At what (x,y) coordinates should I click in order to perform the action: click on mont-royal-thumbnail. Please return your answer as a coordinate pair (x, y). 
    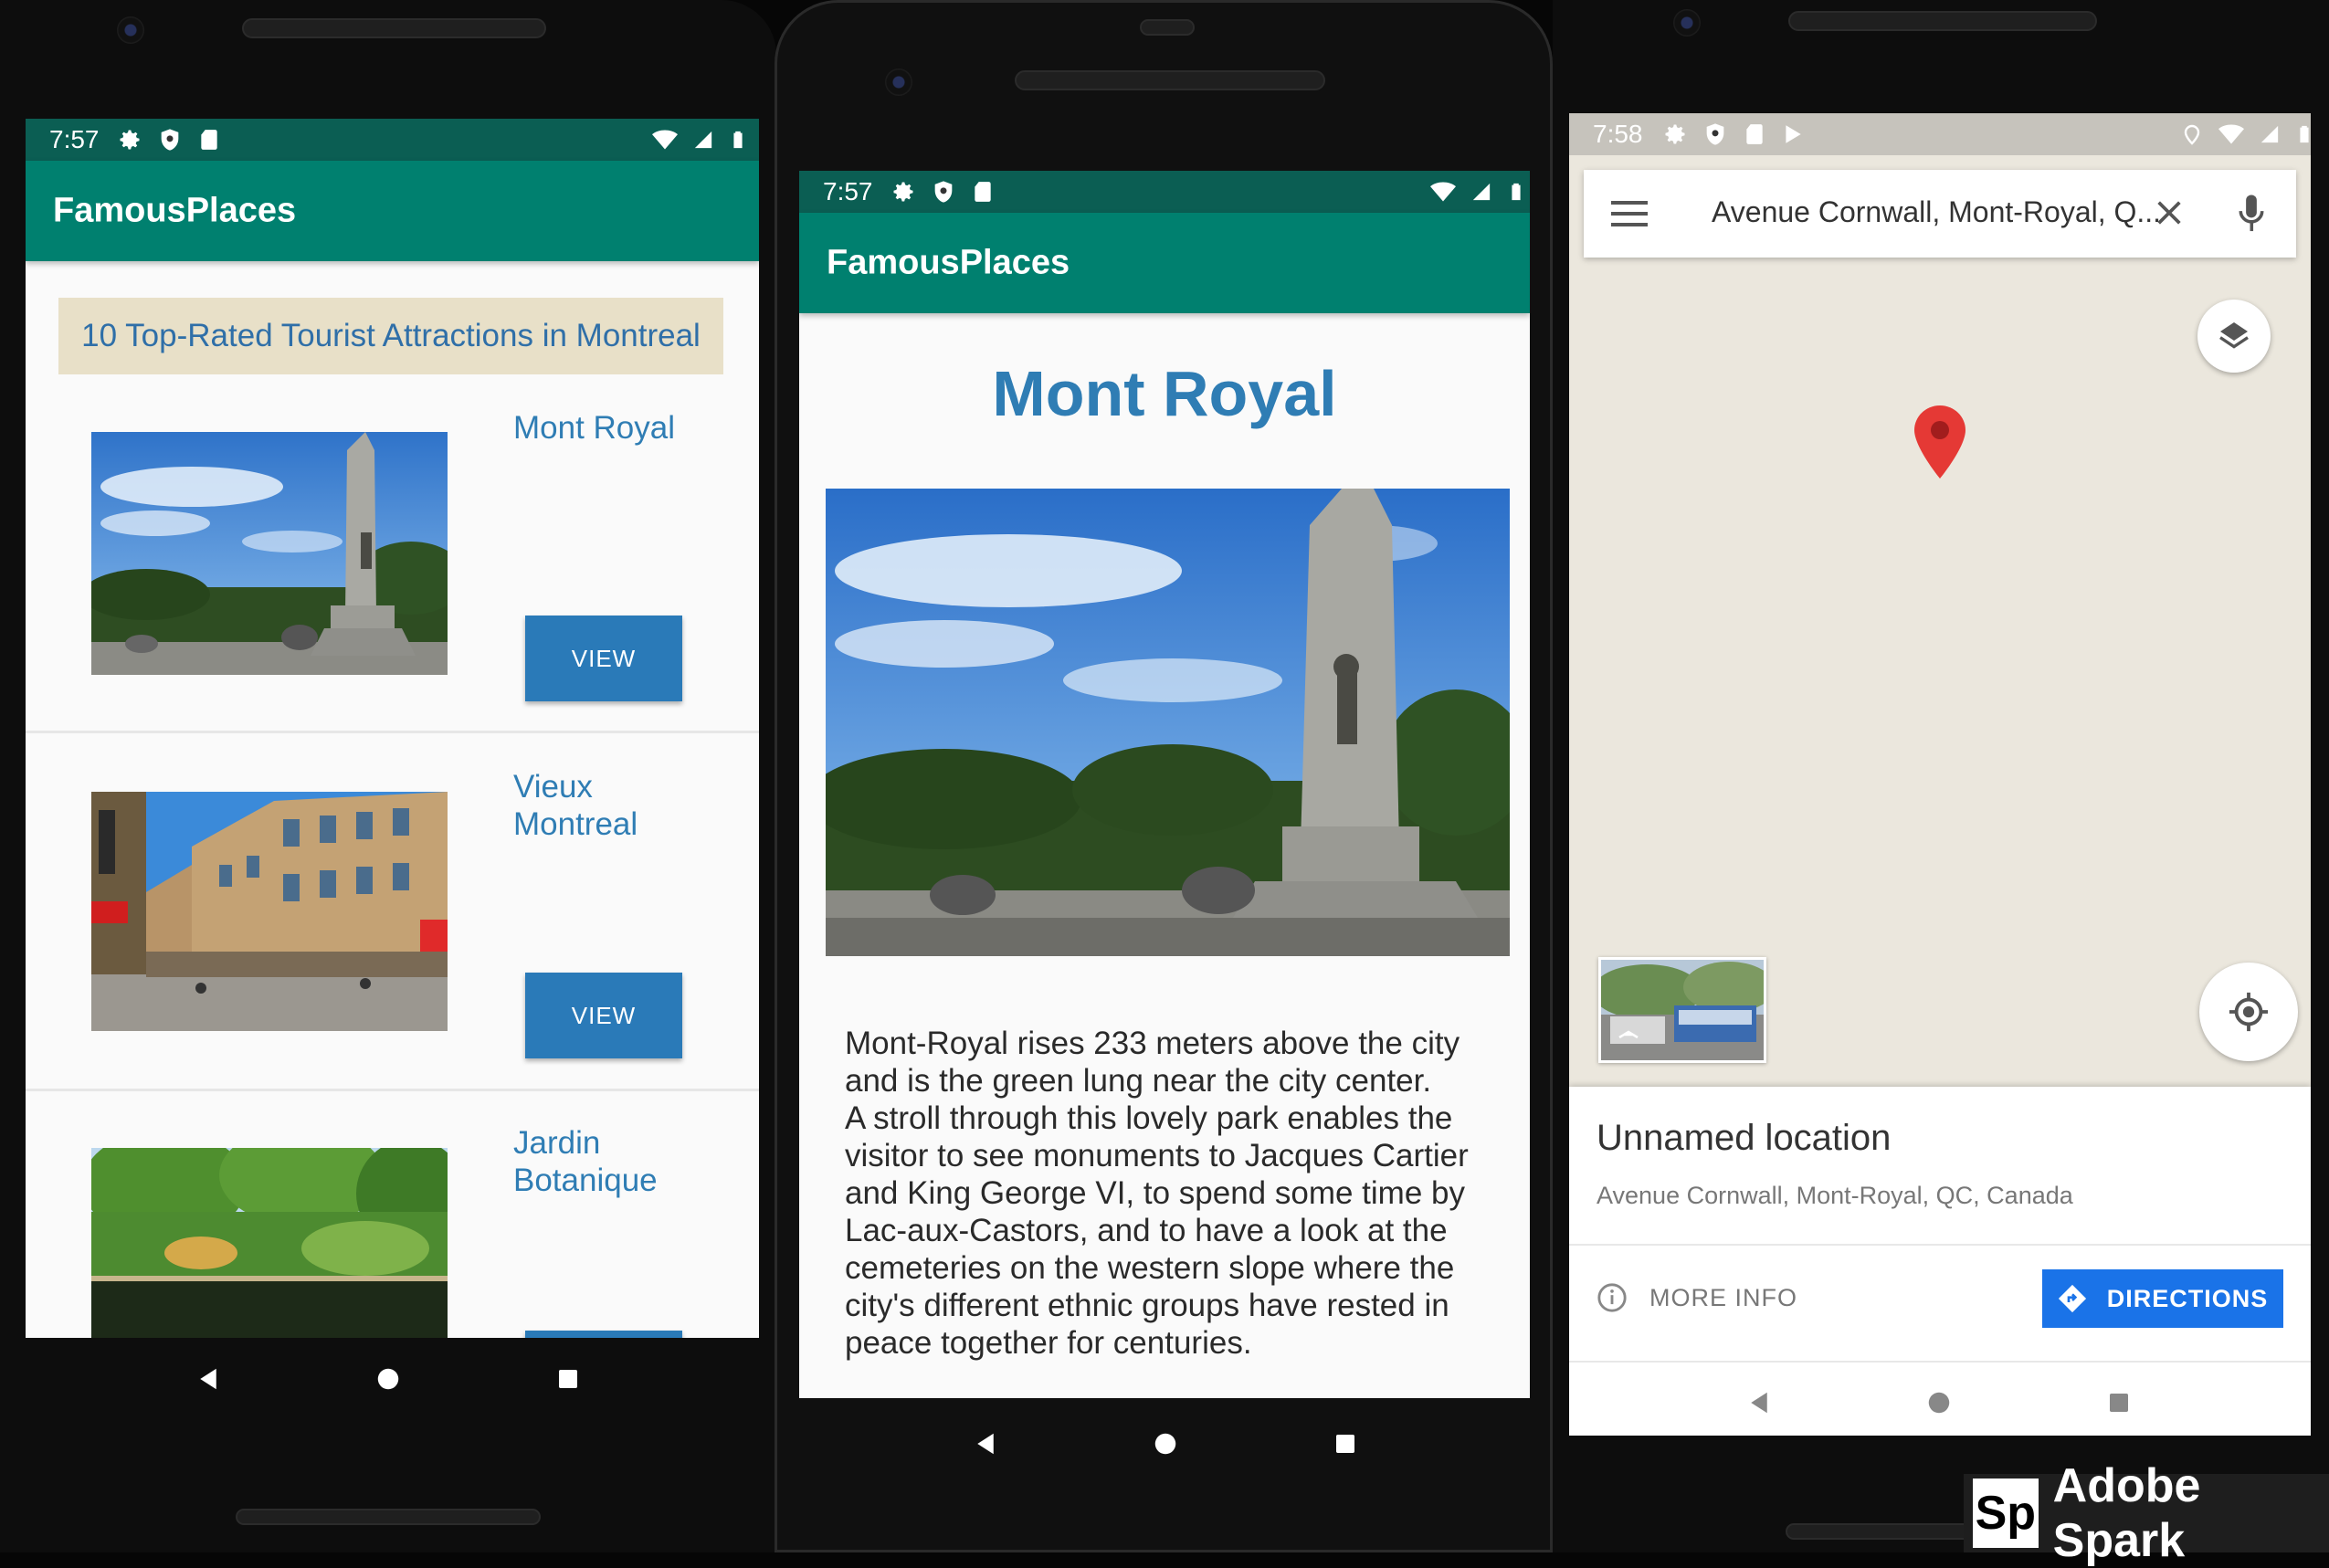
    Looking at the image, I should click on (269, 553).